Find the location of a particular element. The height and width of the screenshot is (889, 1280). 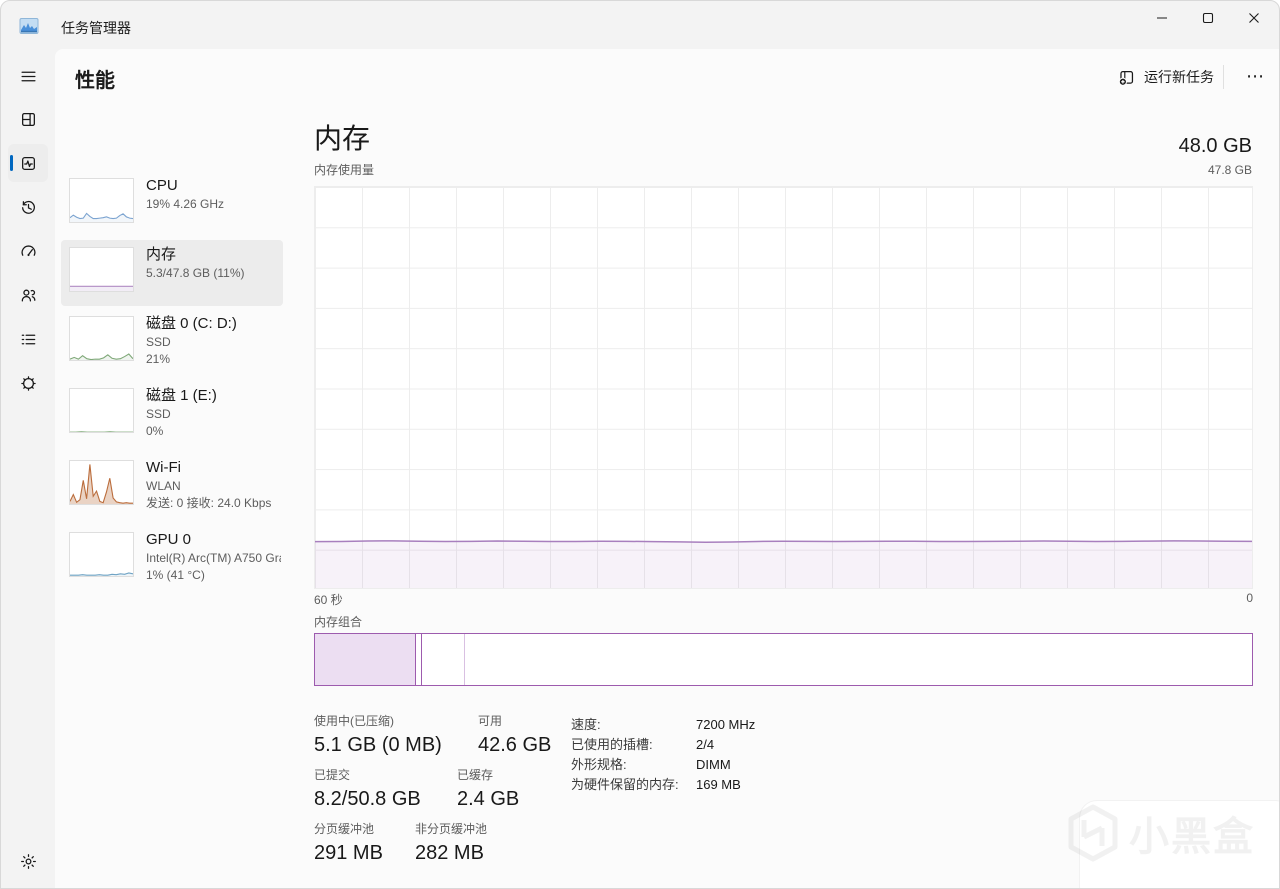

performance-icon is located at coordinates (28, 163).